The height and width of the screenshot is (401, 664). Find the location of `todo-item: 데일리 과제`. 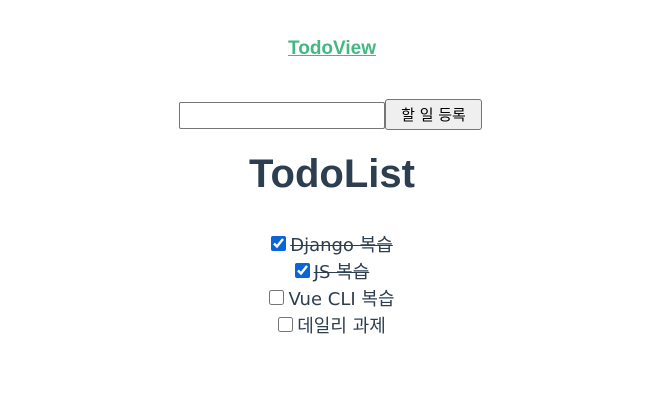

todo-item: 데일리 과제 is located at coordinates (332, 324).